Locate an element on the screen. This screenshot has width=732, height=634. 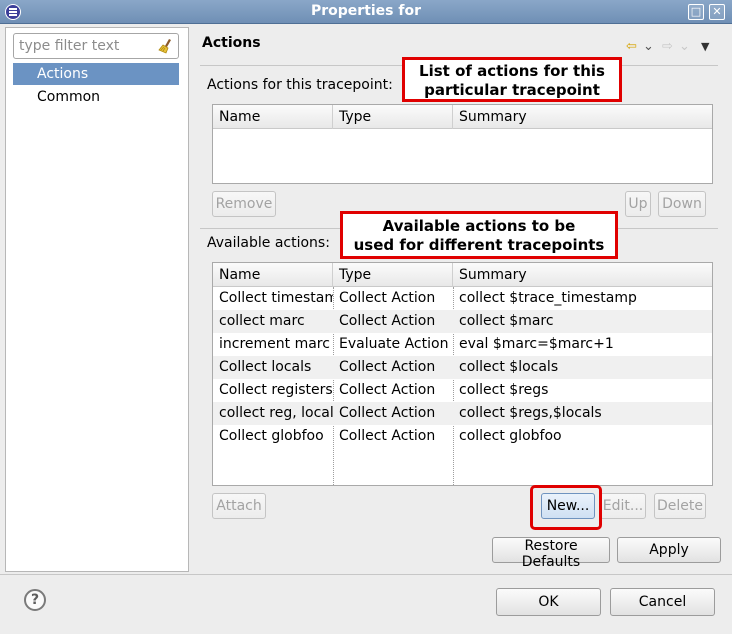
back-menu-icon: ⌄ is located at coordinates (648, 47).